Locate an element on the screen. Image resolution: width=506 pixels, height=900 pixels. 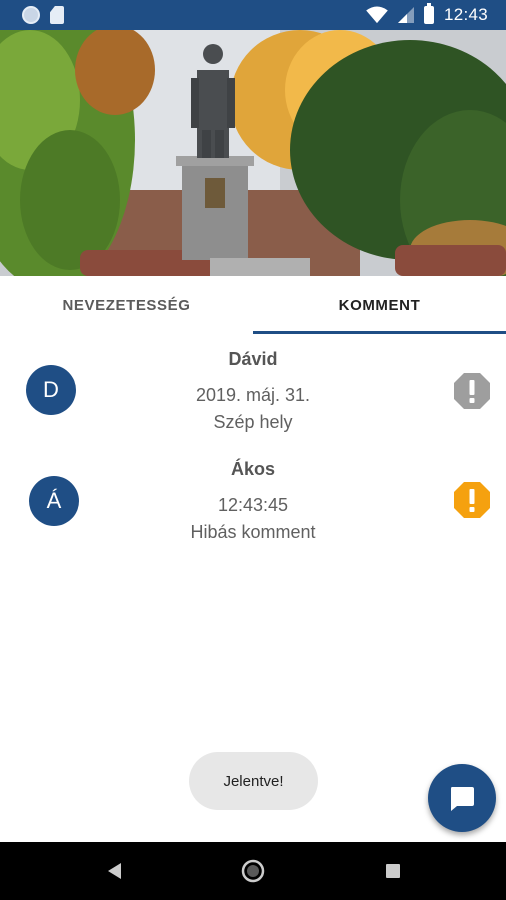
chat-icon is located at coordinates (462, 799).